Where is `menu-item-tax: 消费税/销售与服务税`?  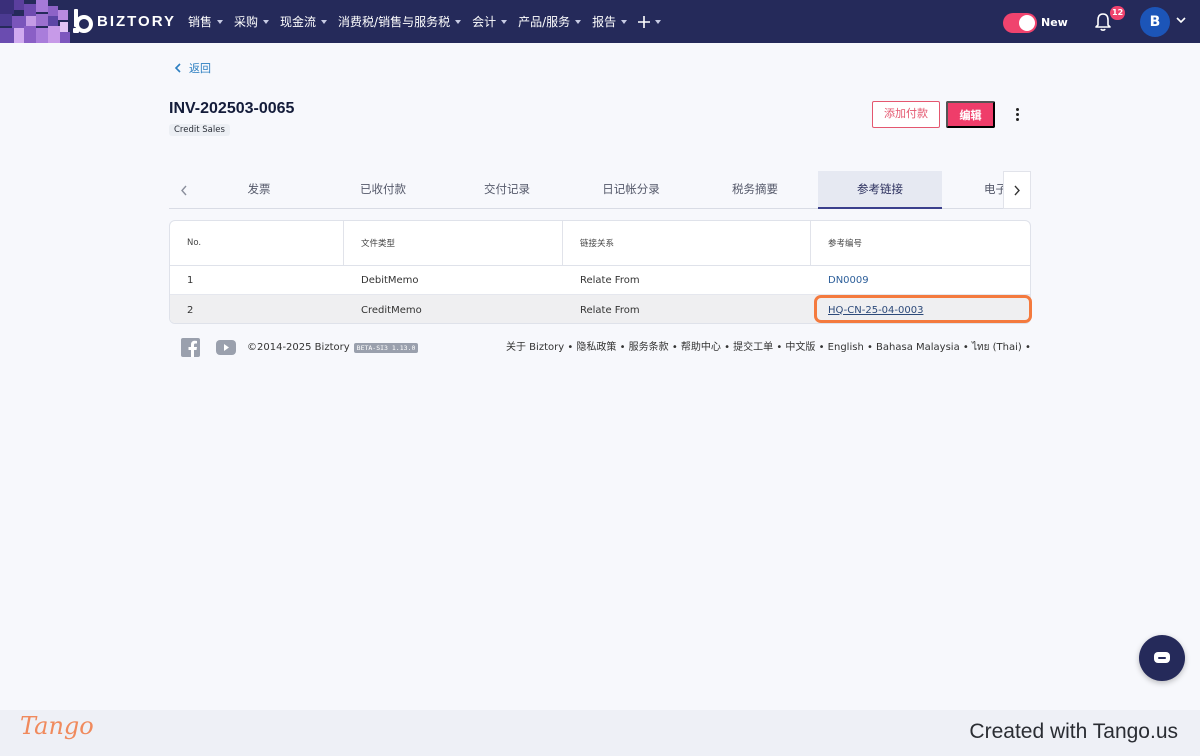
menu-item-tax: 消费税/销售与服务税 is located at coordinates (400, 21).